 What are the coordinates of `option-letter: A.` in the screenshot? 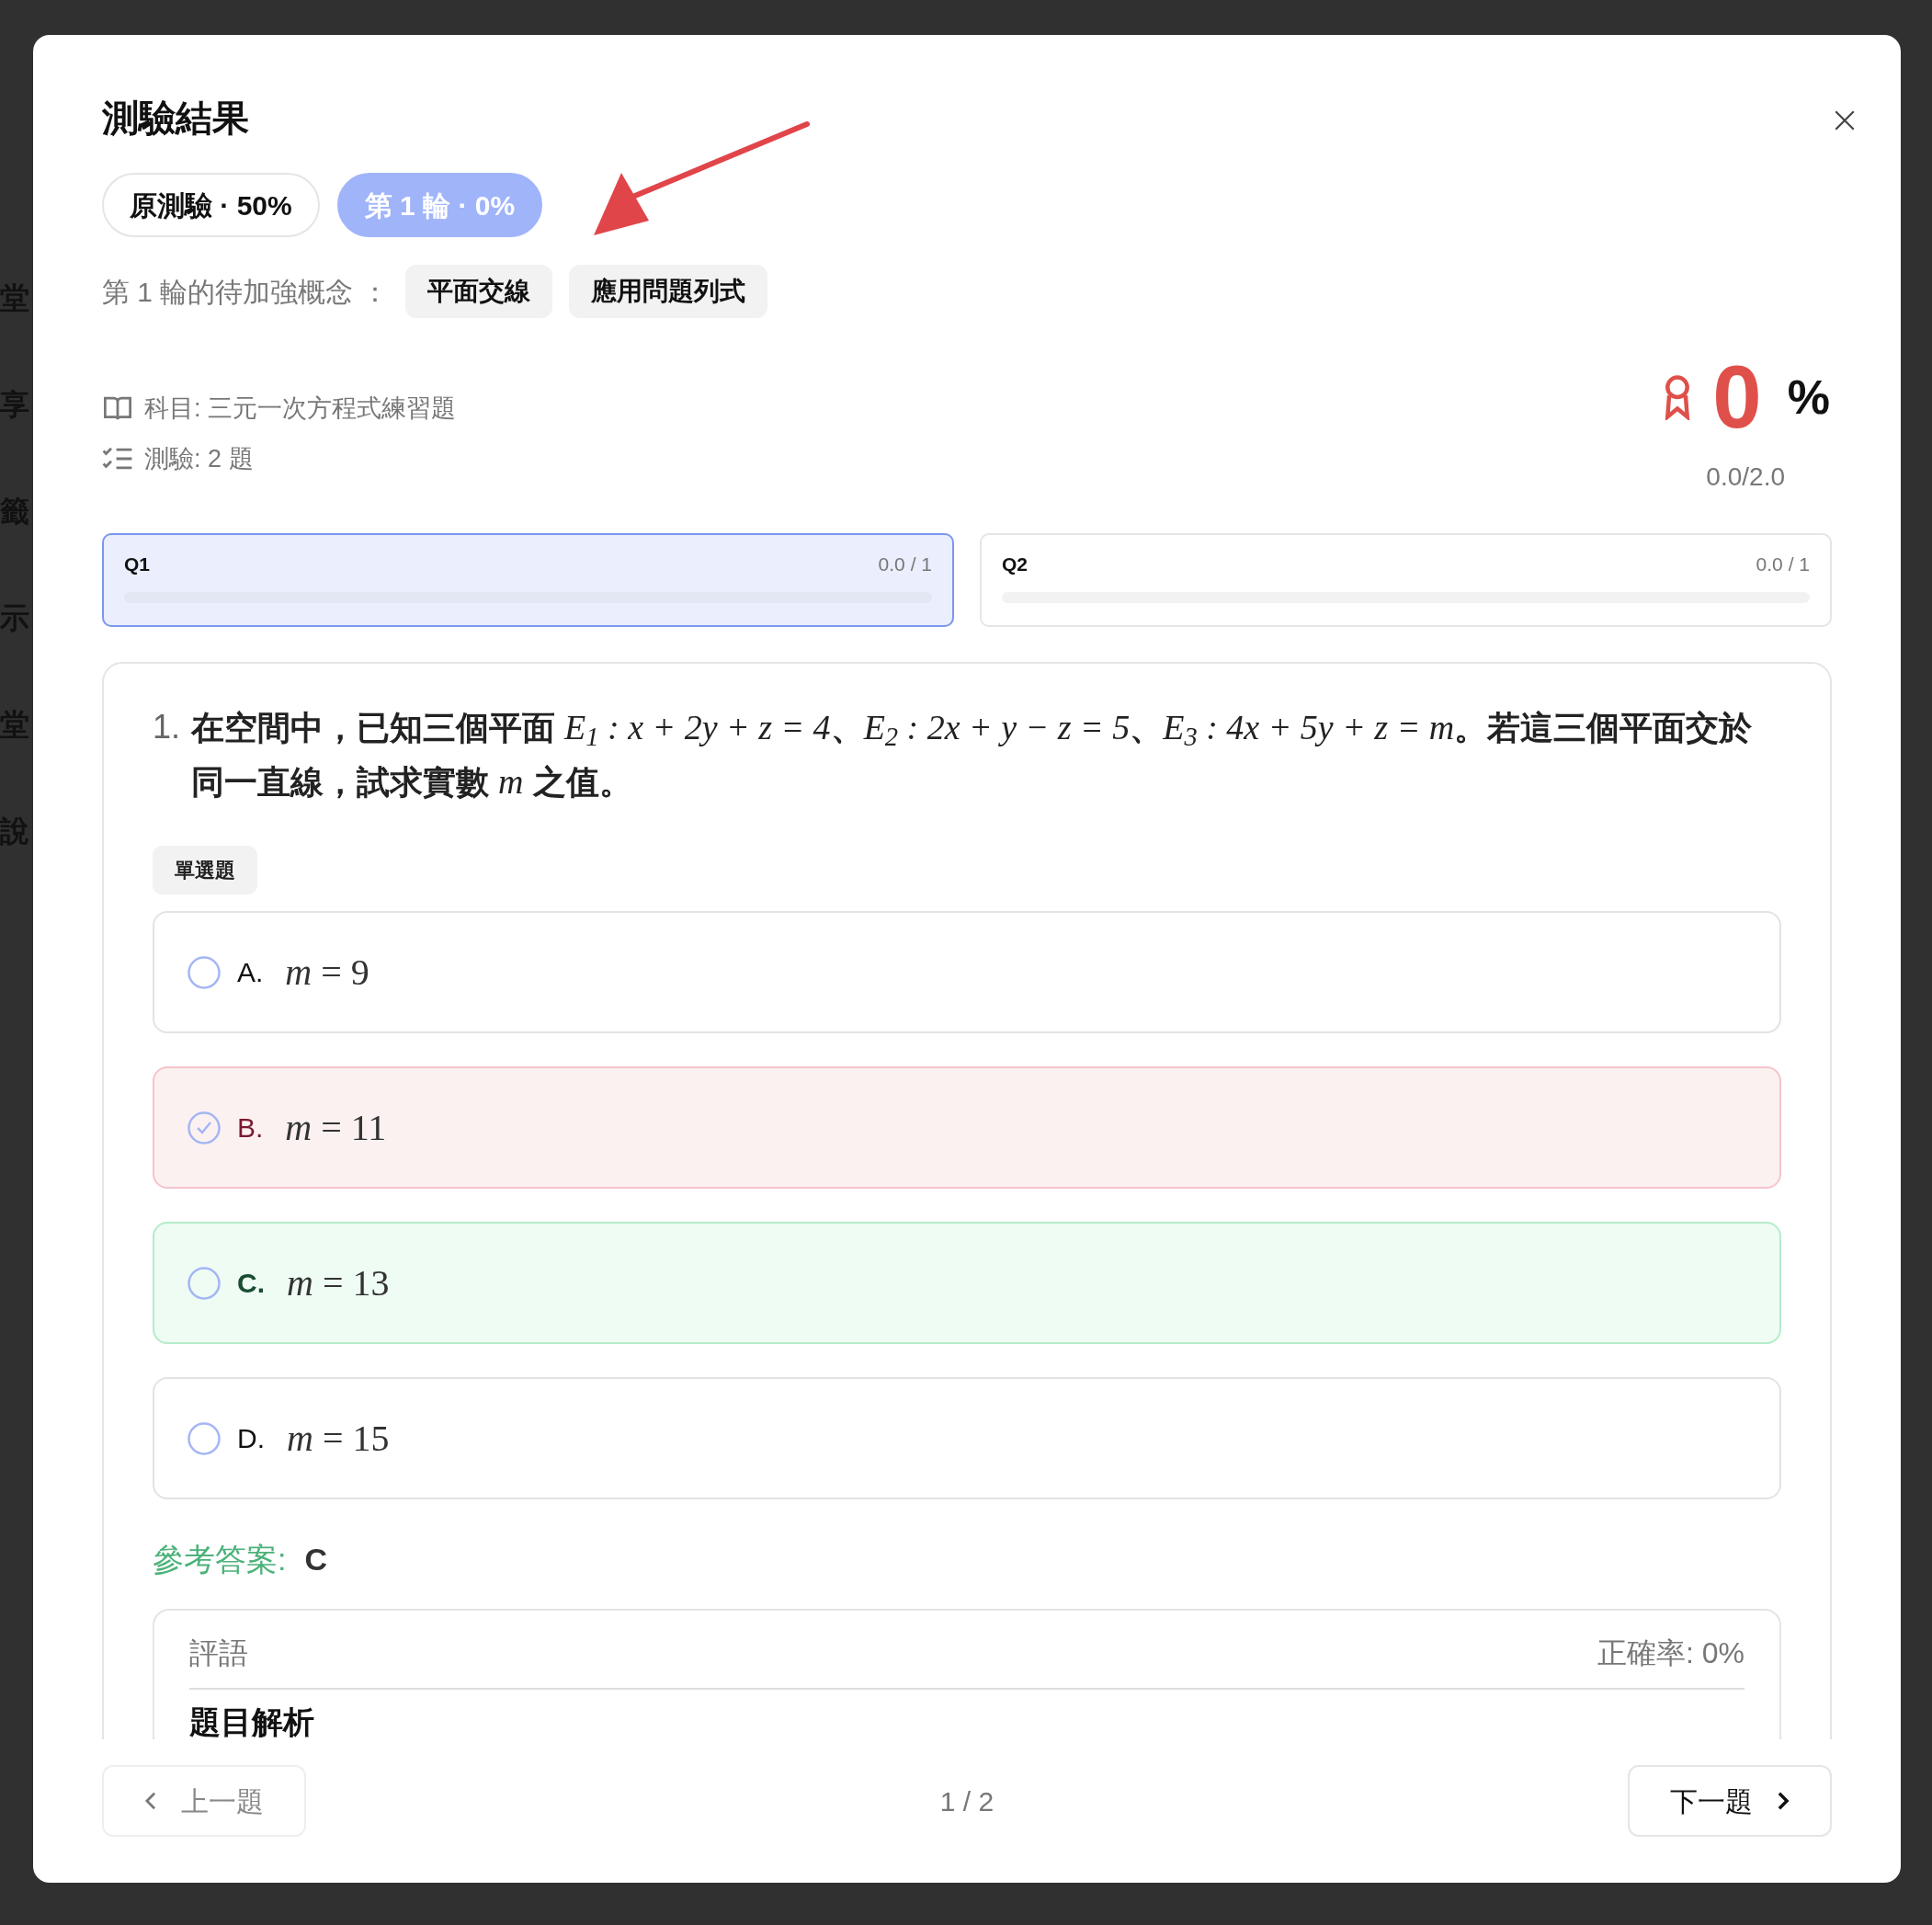 It's located at (250, 972).